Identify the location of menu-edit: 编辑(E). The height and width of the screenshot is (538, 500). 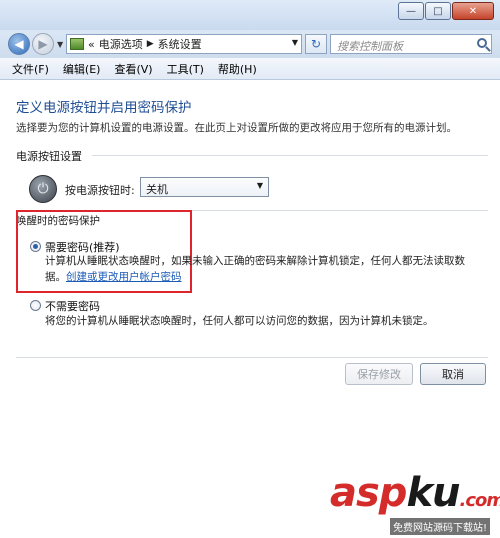
(82, 69).